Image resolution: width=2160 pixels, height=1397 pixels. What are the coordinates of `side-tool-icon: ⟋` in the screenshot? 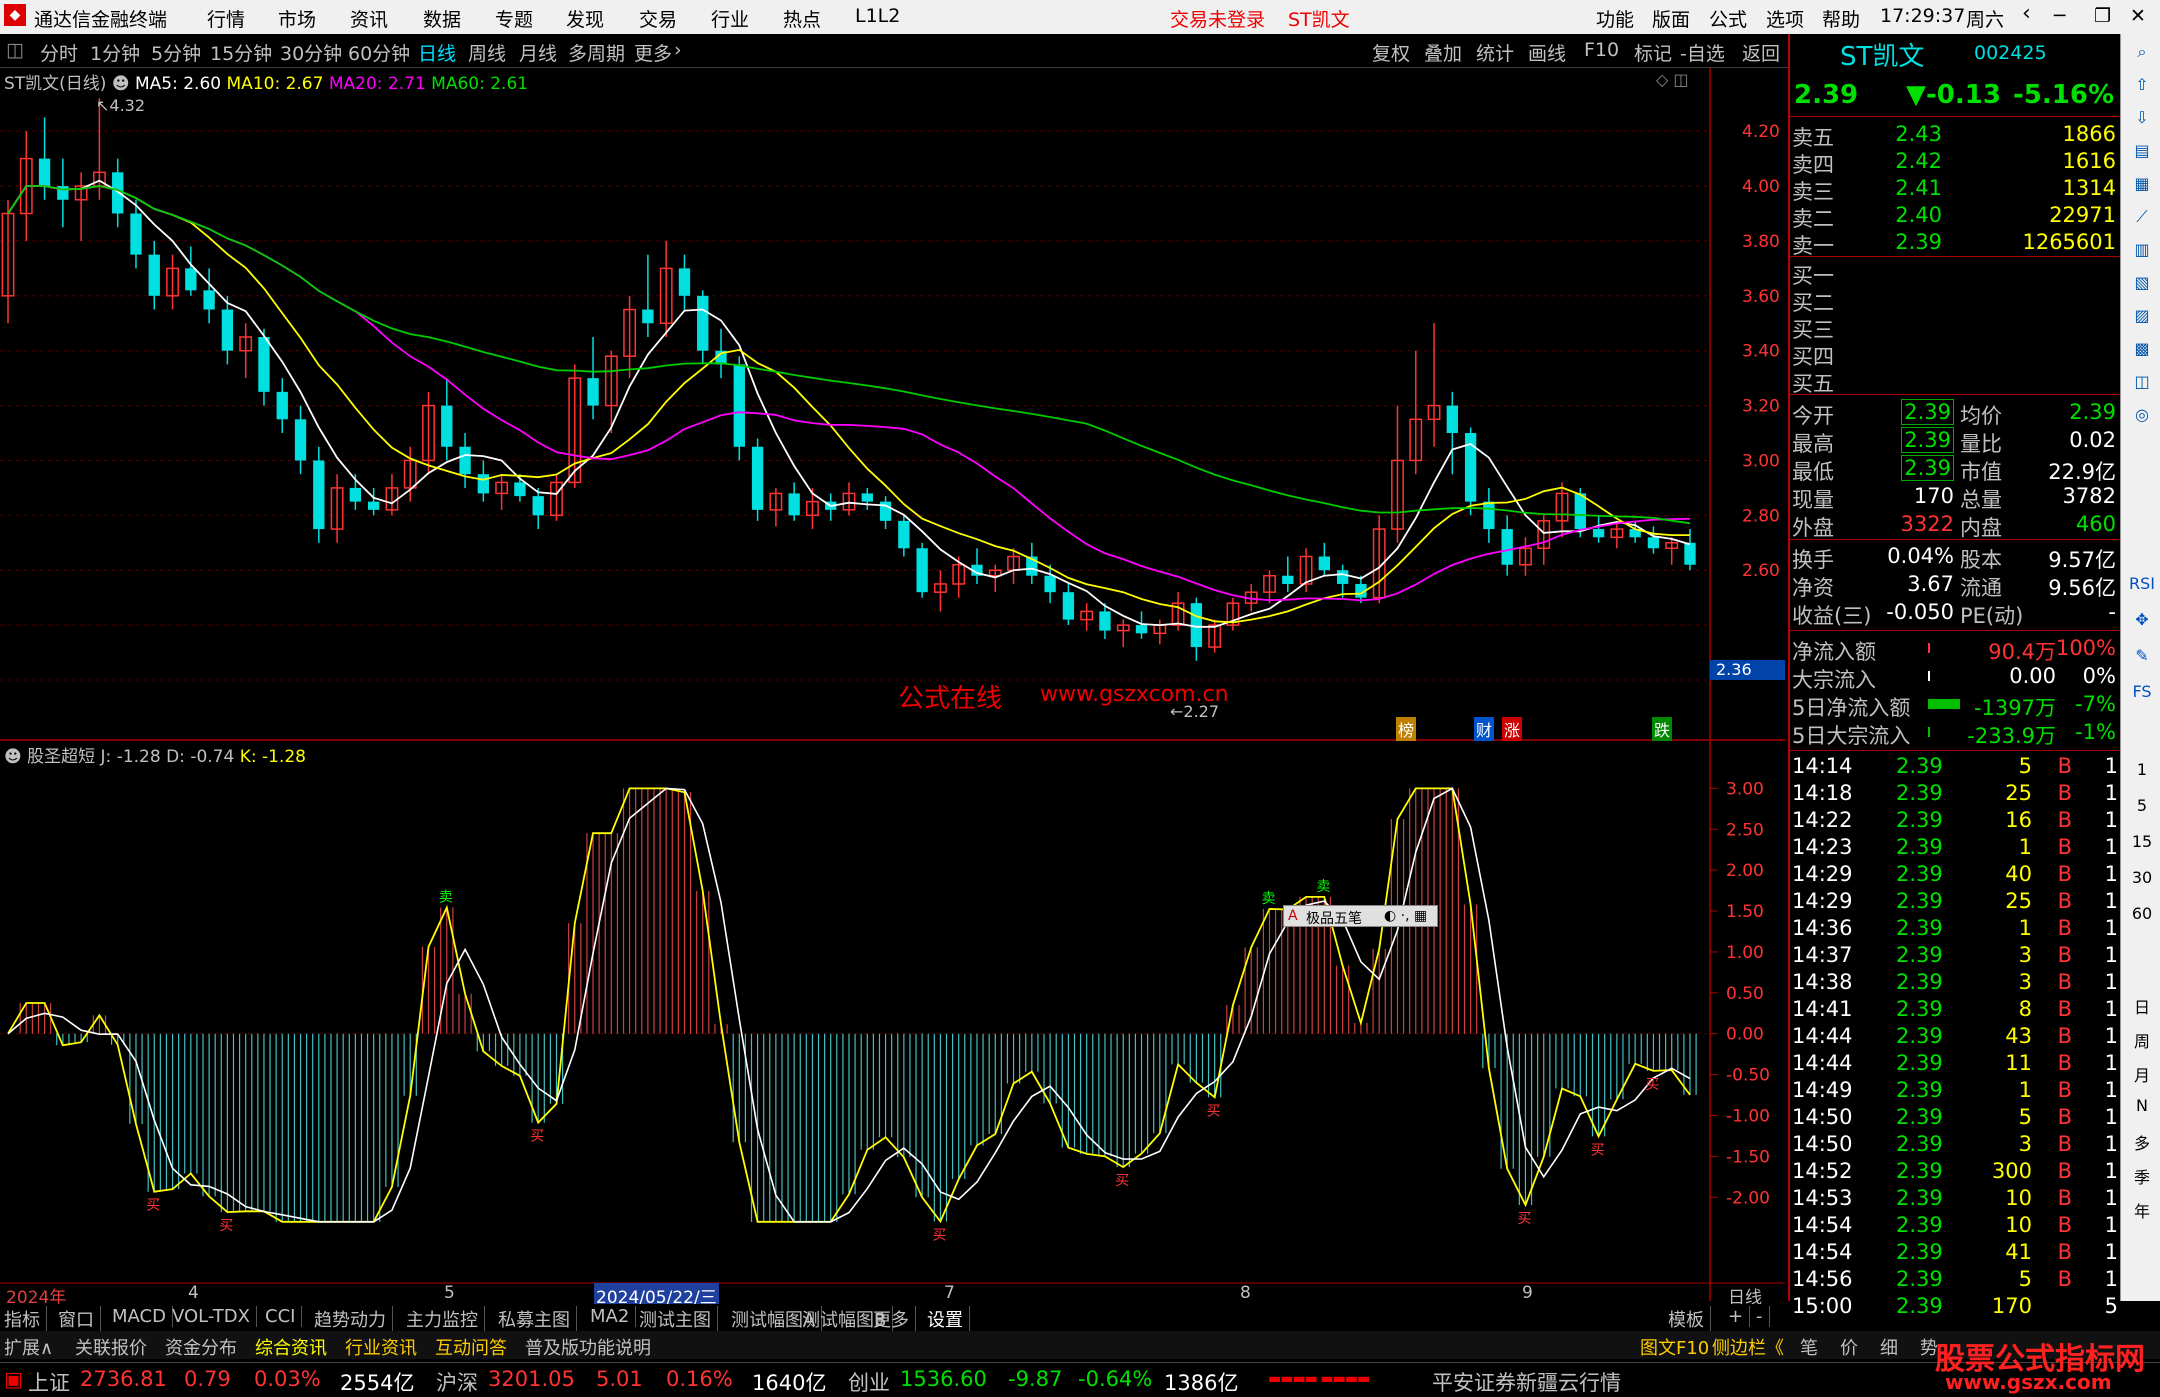 It's located at (2142, 217).